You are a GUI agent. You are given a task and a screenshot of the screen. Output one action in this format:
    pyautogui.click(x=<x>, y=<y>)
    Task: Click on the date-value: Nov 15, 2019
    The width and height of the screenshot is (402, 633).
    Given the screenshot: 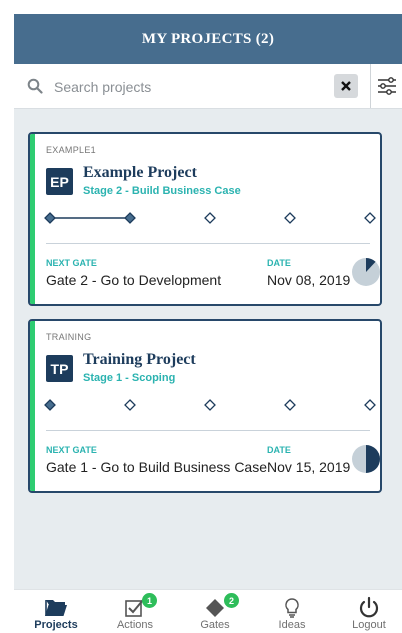 What is the action you would take?
    pyautogui.click(x=309, y=467)
    